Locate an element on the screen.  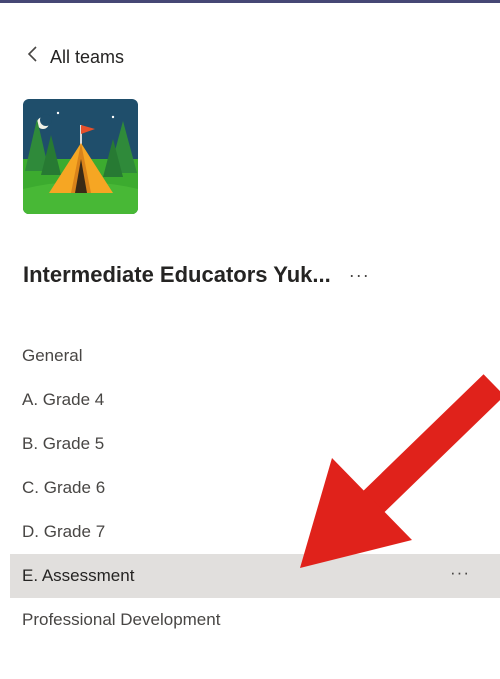
window-top-border is located at coordinates (250, 1).